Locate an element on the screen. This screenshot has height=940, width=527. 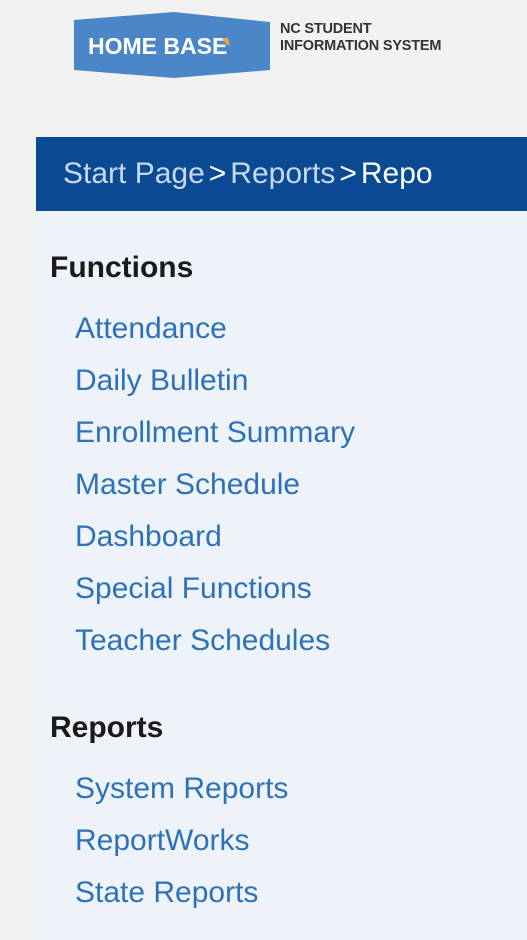
breadcrumb-current-page: Repo is located at coordinates (396, 173).